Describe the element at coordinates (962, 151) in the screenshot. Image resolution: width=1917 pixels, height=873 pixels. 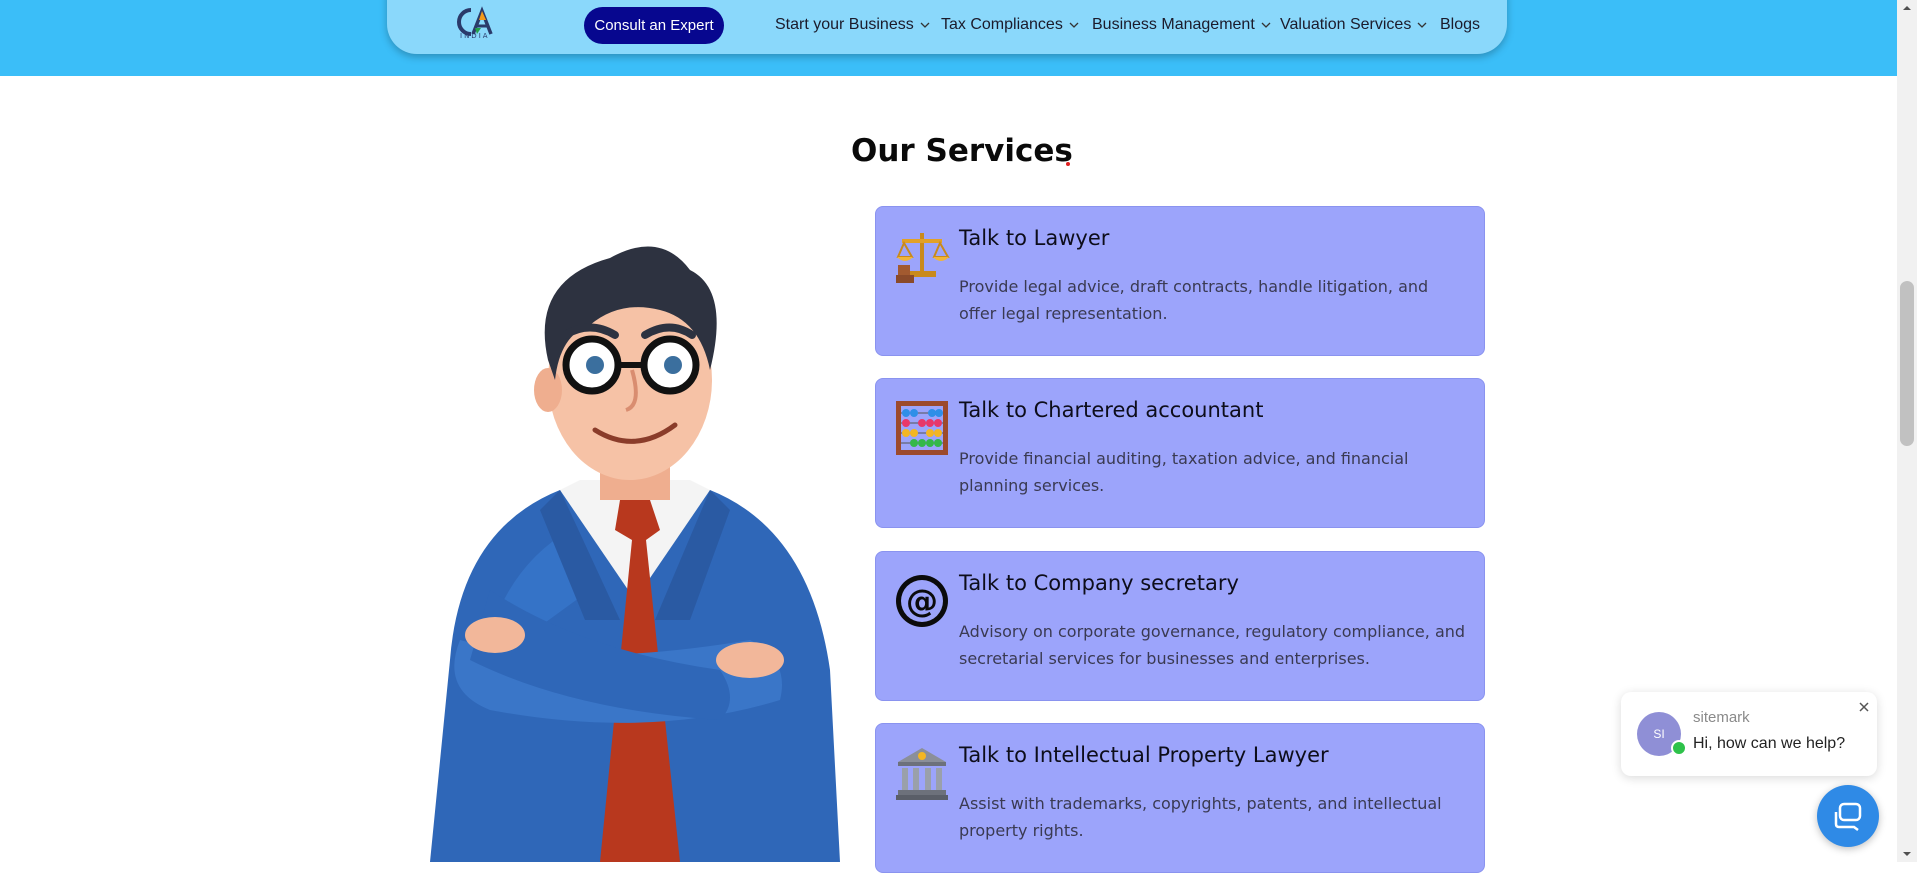
I see `services-heading: Our Services` at that location.